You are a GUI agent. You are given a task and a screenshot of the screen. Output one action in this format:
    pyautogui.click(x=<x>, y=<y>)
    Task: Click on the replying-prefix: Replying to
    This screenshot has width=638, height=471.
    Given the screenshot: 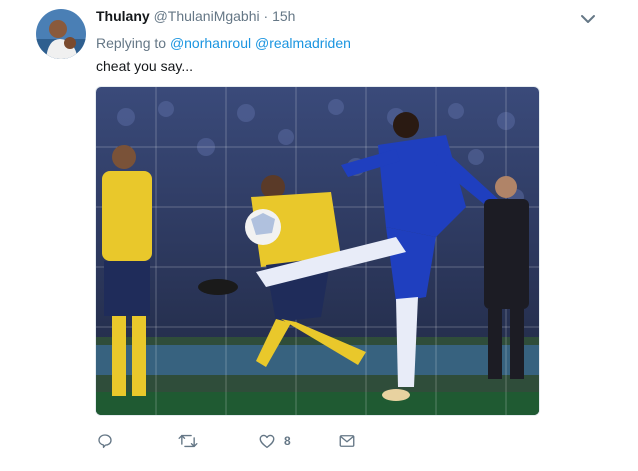 What is the action you would take?
    pyautogui.click(x=131, y=43)
    